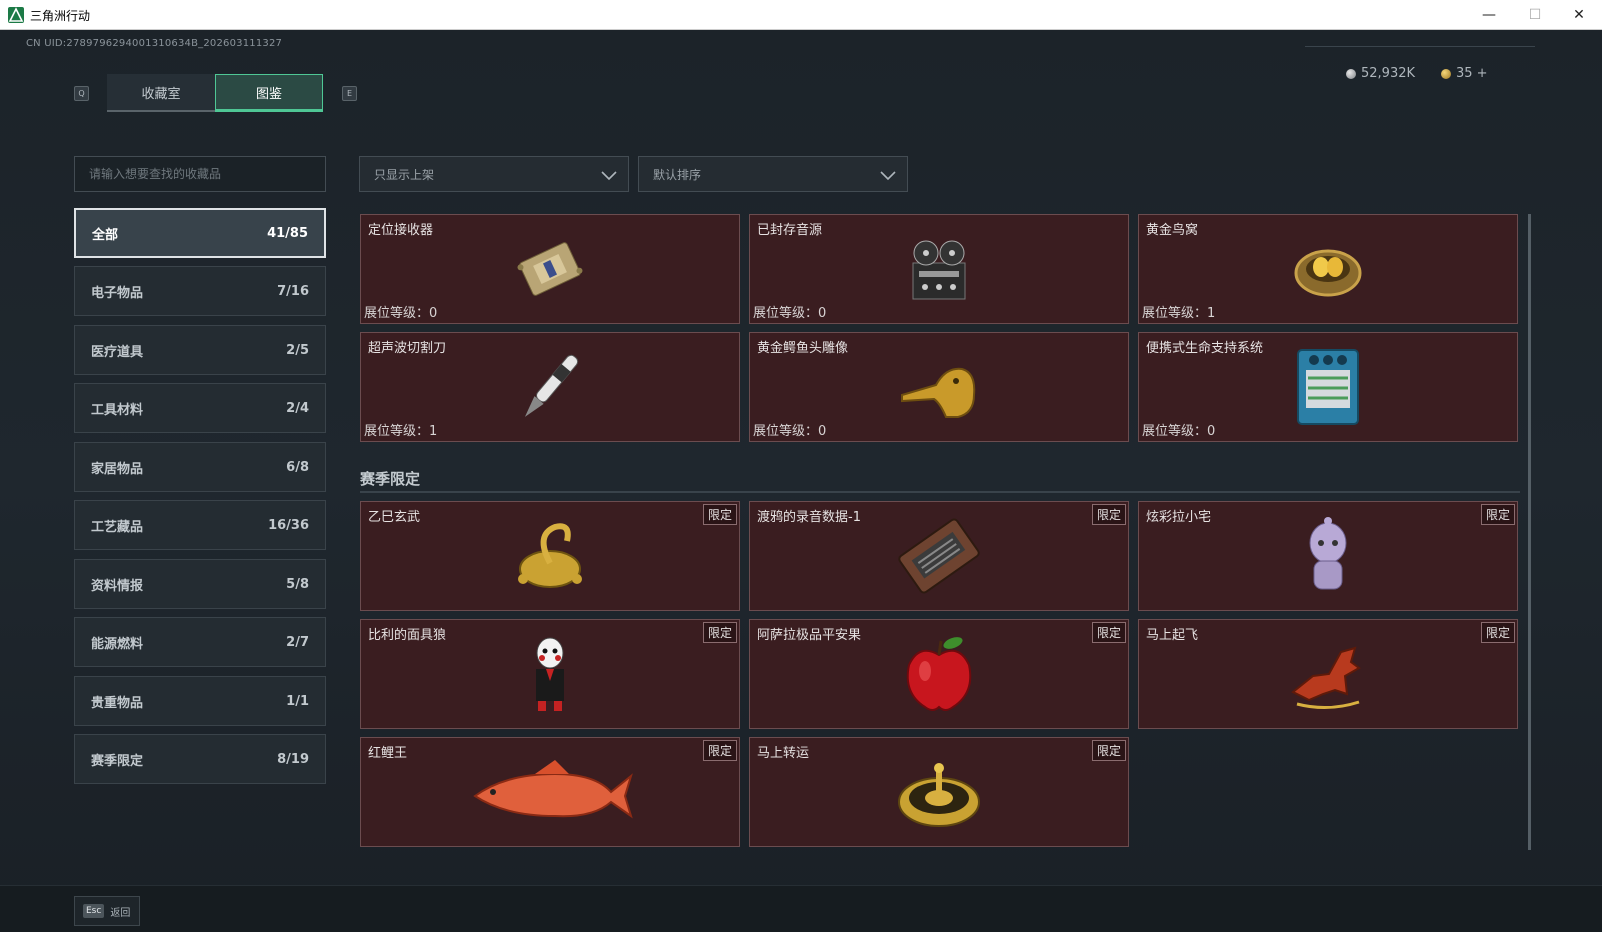  What do you see at coordinates (349, 93) in the screenshot?
I see `key-hint-e: E` at bounding box center [349, 93].